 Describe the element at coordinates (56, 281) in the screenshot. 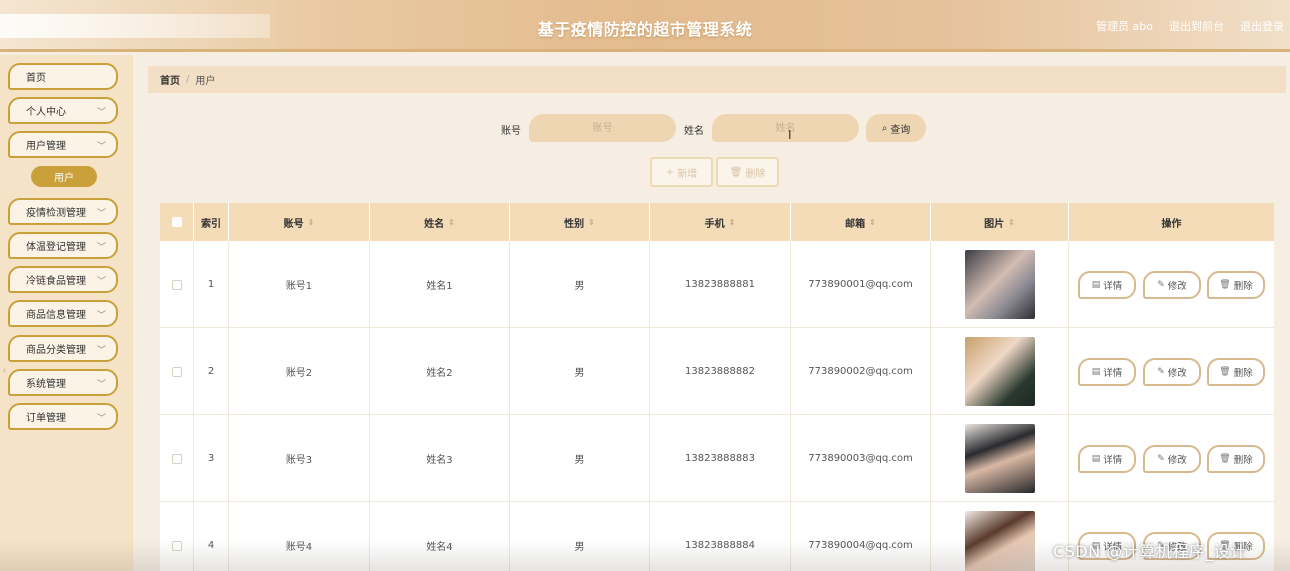

I see `sidebar-item-label: 冷链食品管理` at that location.